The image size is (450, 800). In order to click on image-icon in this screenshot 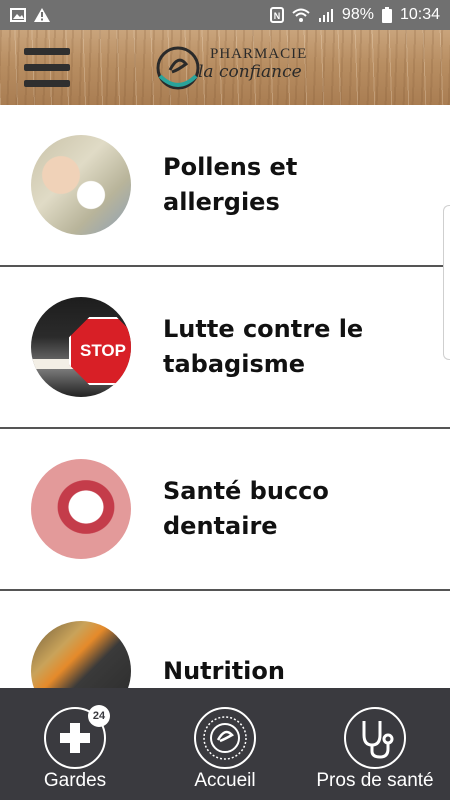, I will do `click(18, 15)`.